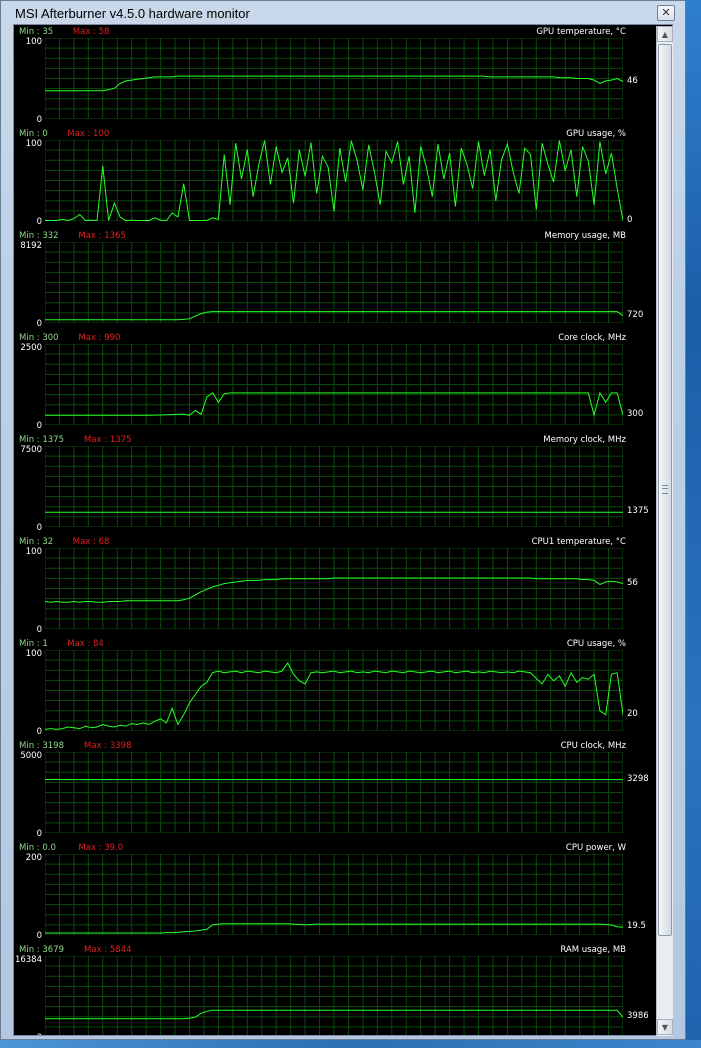  Describe the element at coordinates (593, 950) in the screenshot. I see `graph-title: RAM usage, MB` at that location.